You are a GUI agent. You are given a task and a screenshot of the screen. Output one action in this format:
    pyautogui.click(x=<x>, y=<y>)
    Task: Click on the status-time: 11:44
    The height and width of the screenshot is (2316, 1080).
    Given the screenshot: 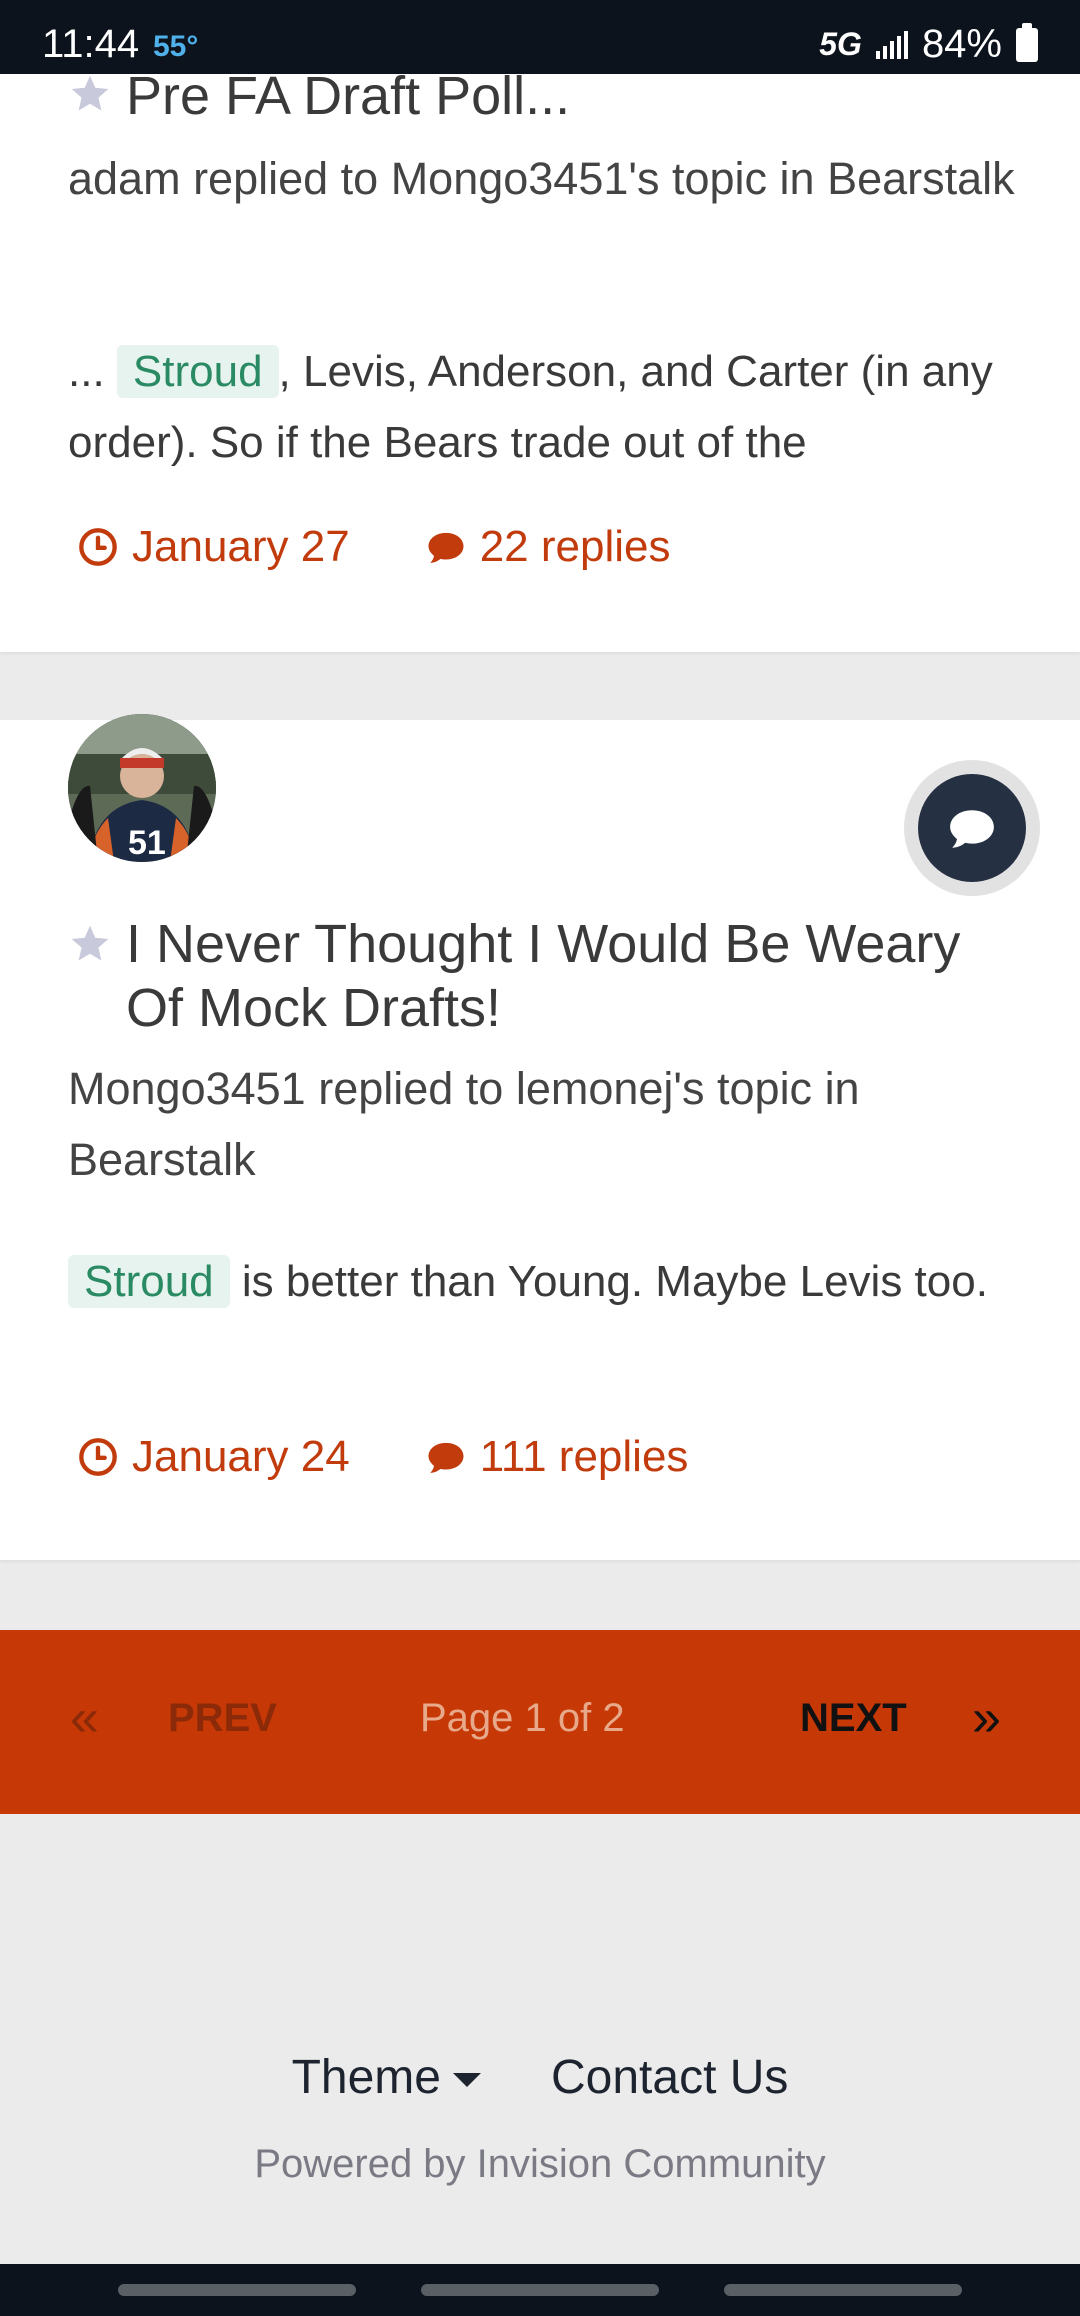 What is the action you would take?
    pyautogui.click(x=91, y=44)
    